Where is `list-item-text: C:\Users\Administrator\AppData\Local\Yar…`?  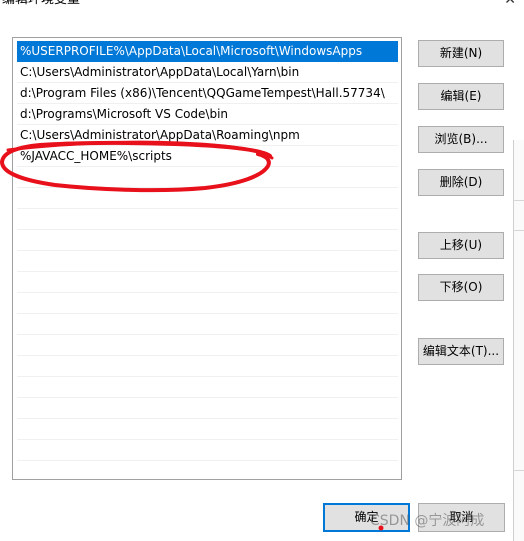 list-item-text: C:\Users\Administrator\AppData\Local\Yar… is located at coordinates (160, 72).